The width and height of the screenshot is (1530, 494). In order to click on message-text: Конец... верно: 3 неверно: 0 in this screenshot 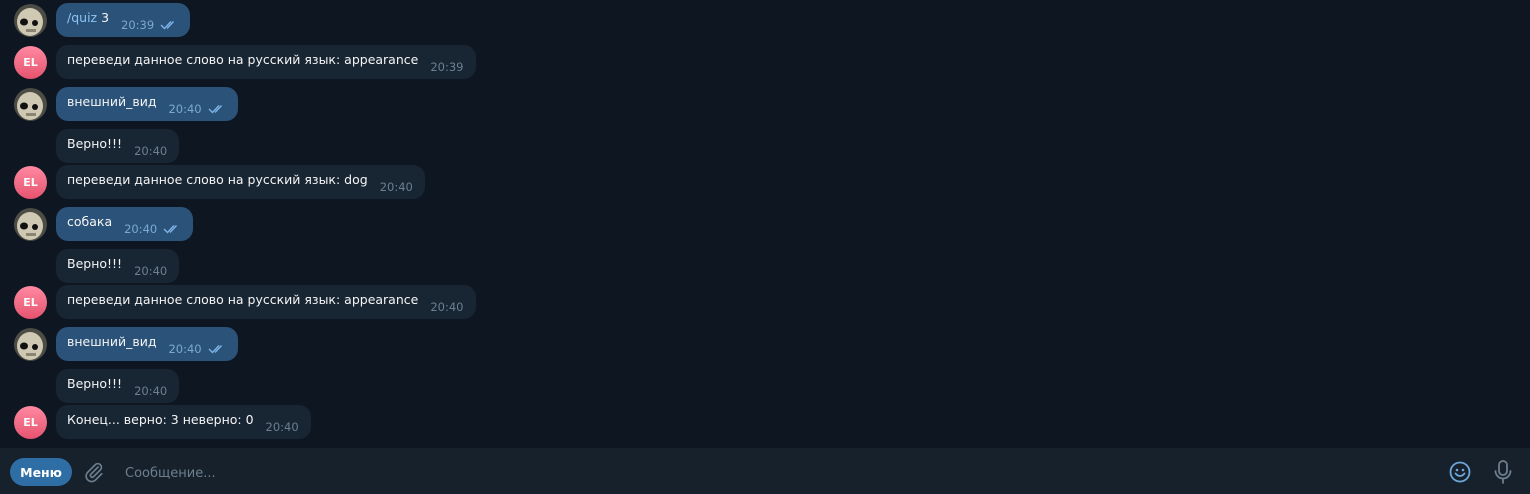, I will do `click(160, 419)`.